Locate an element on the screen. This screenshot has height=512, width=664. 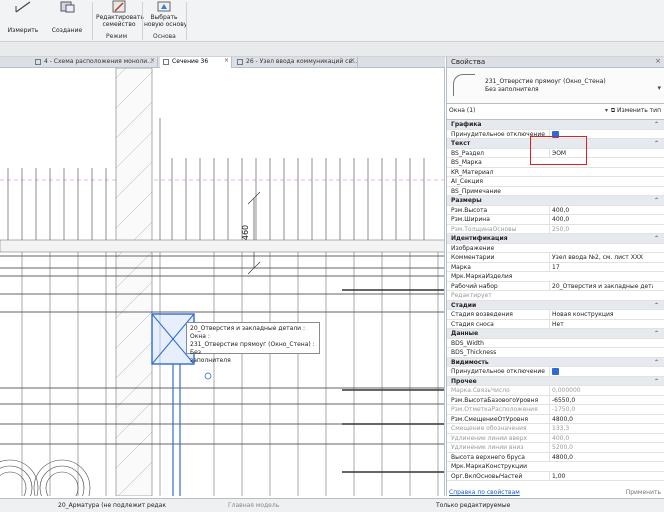
property-row: Марка.СвязьЧисло 0,000000 is located at coordinates (555, 391).